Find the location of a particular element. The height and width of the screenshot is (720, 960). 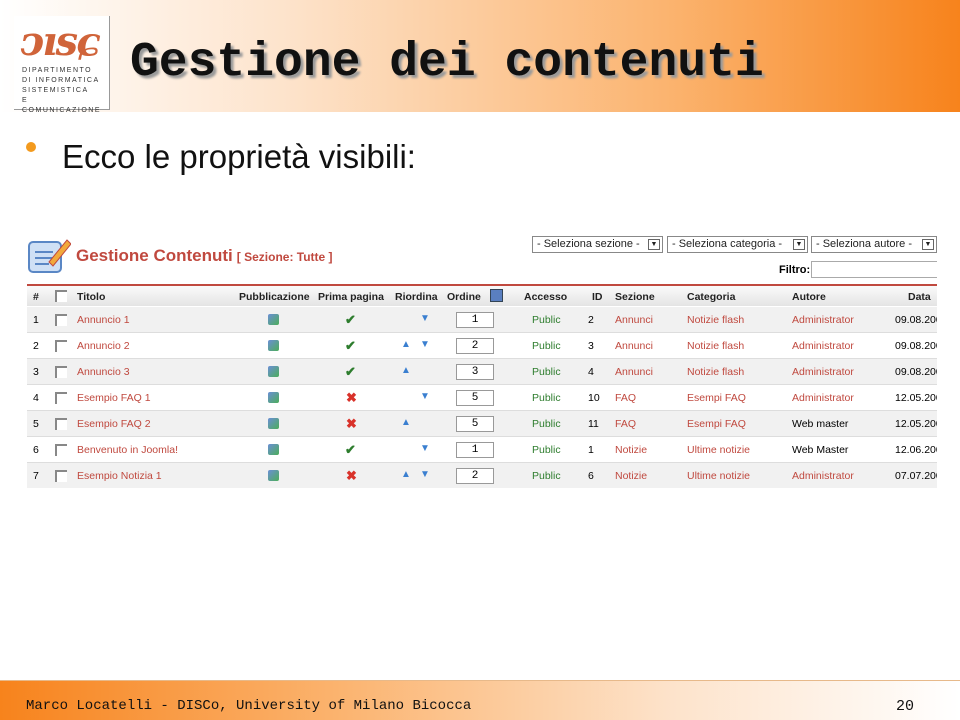

bullet-text: Ecco le proprietà visibili: is located at coordinates (239, 156).